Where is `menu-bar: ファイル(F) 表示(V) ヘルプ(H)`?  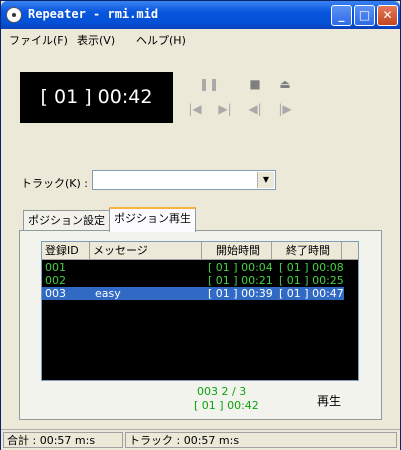 menu-bar: ファイル(F) 表示(V) ヘルプ(H) is located at coordinates (200, 39).